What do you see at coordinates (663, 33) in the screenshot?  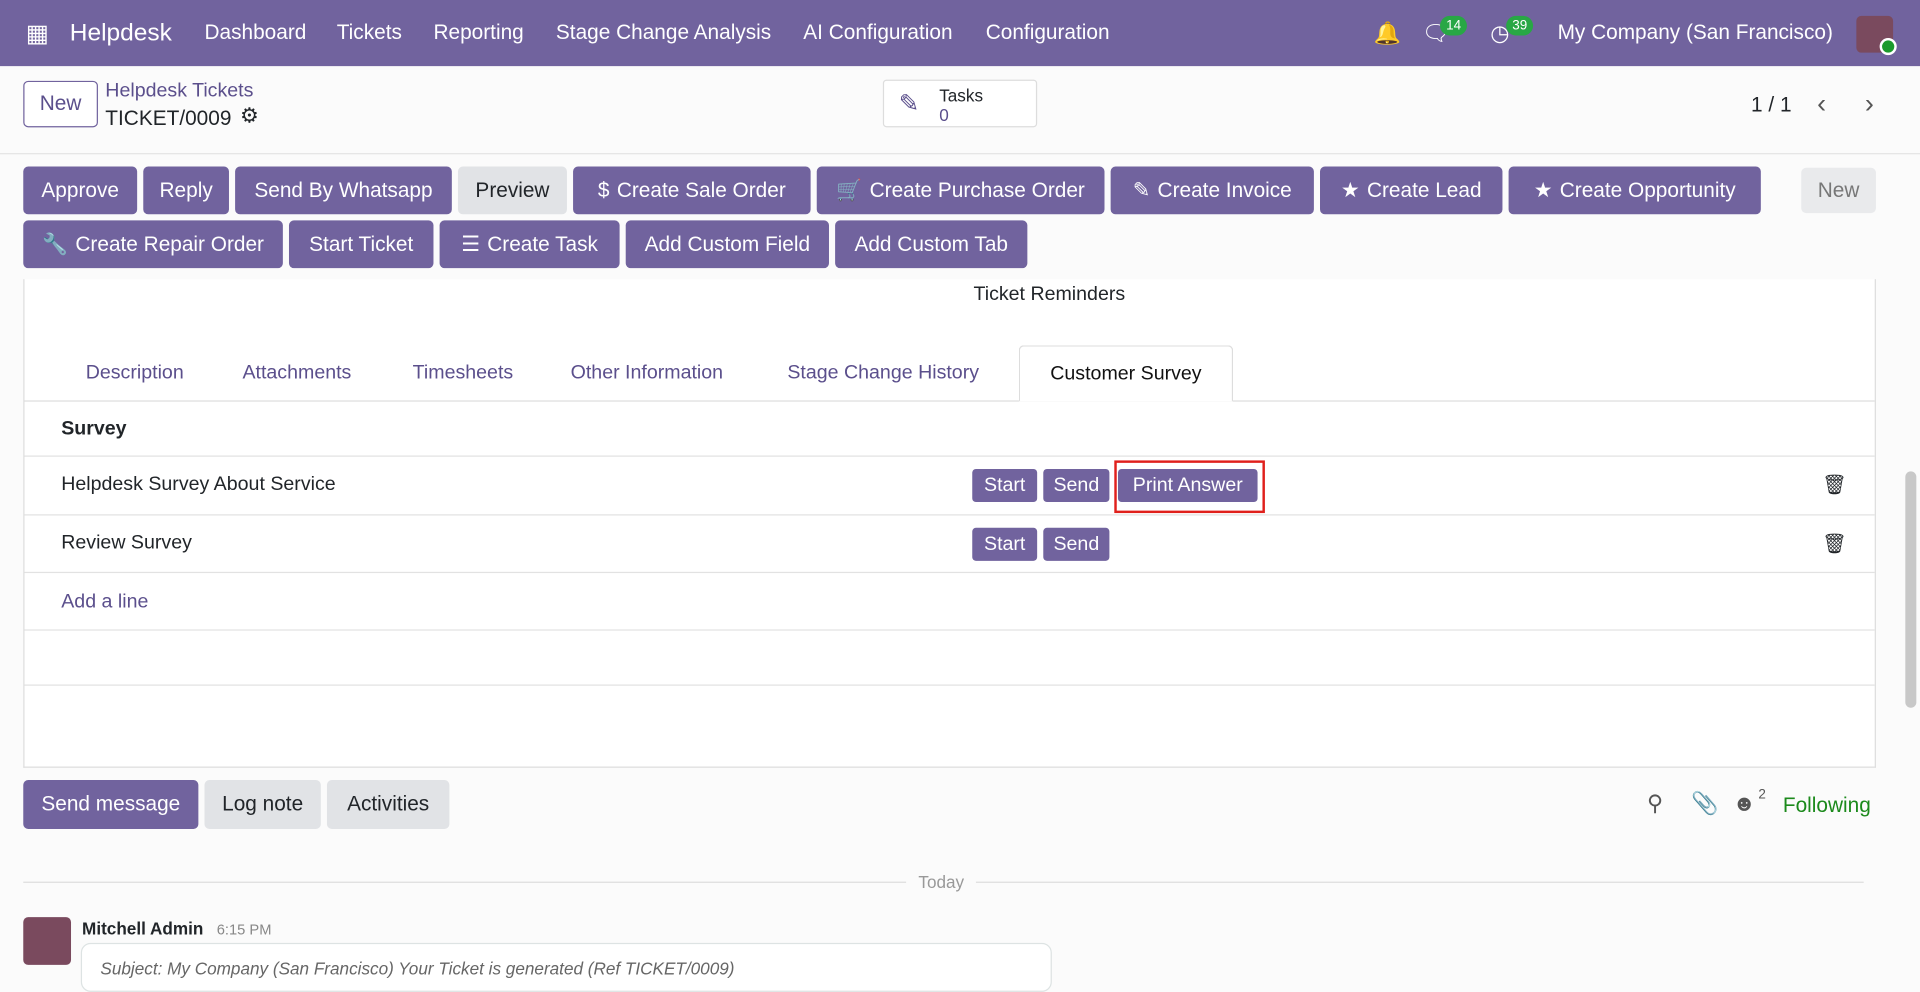 I see `menu-stage-change-analysis: Stage Change Analysis` at bounding box center [663, 33].